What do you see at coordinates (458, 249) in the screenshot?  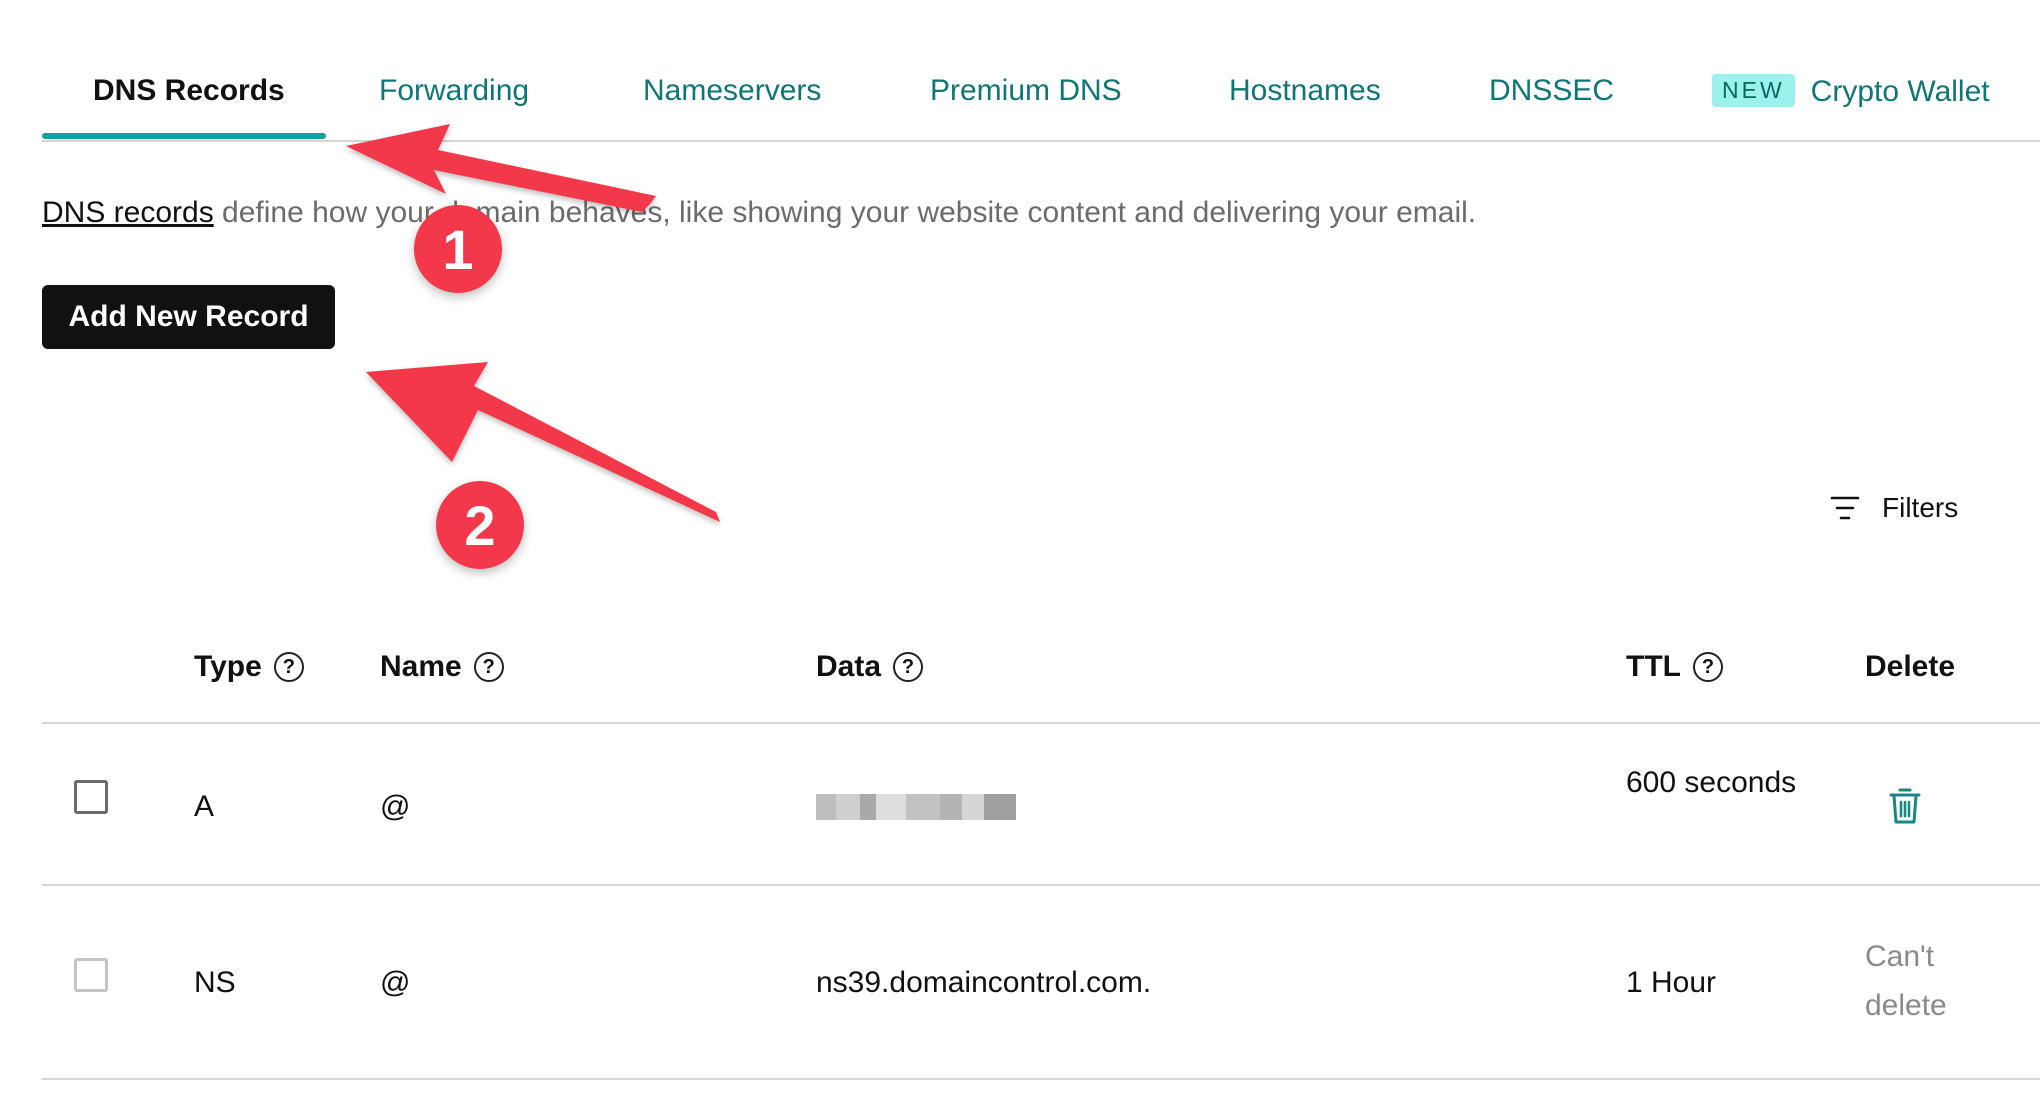 I see `annotation-step-1: 1` at bounding box center [458, 249].